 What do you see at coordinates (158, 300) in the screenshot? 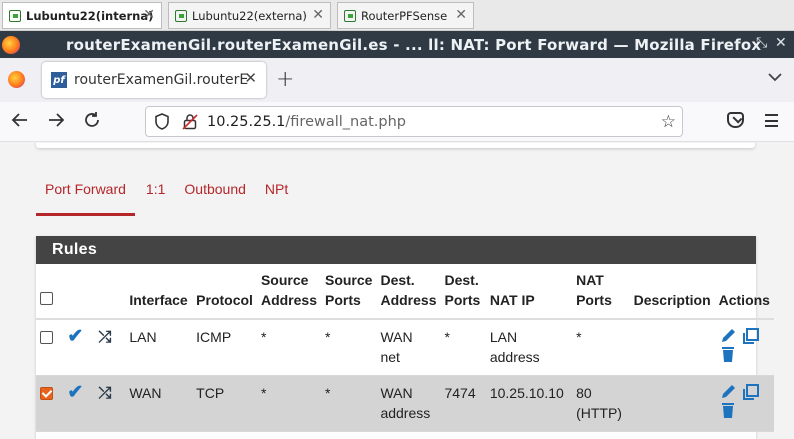
I see `header-line2: Interface` at bounding box center [158, 300].